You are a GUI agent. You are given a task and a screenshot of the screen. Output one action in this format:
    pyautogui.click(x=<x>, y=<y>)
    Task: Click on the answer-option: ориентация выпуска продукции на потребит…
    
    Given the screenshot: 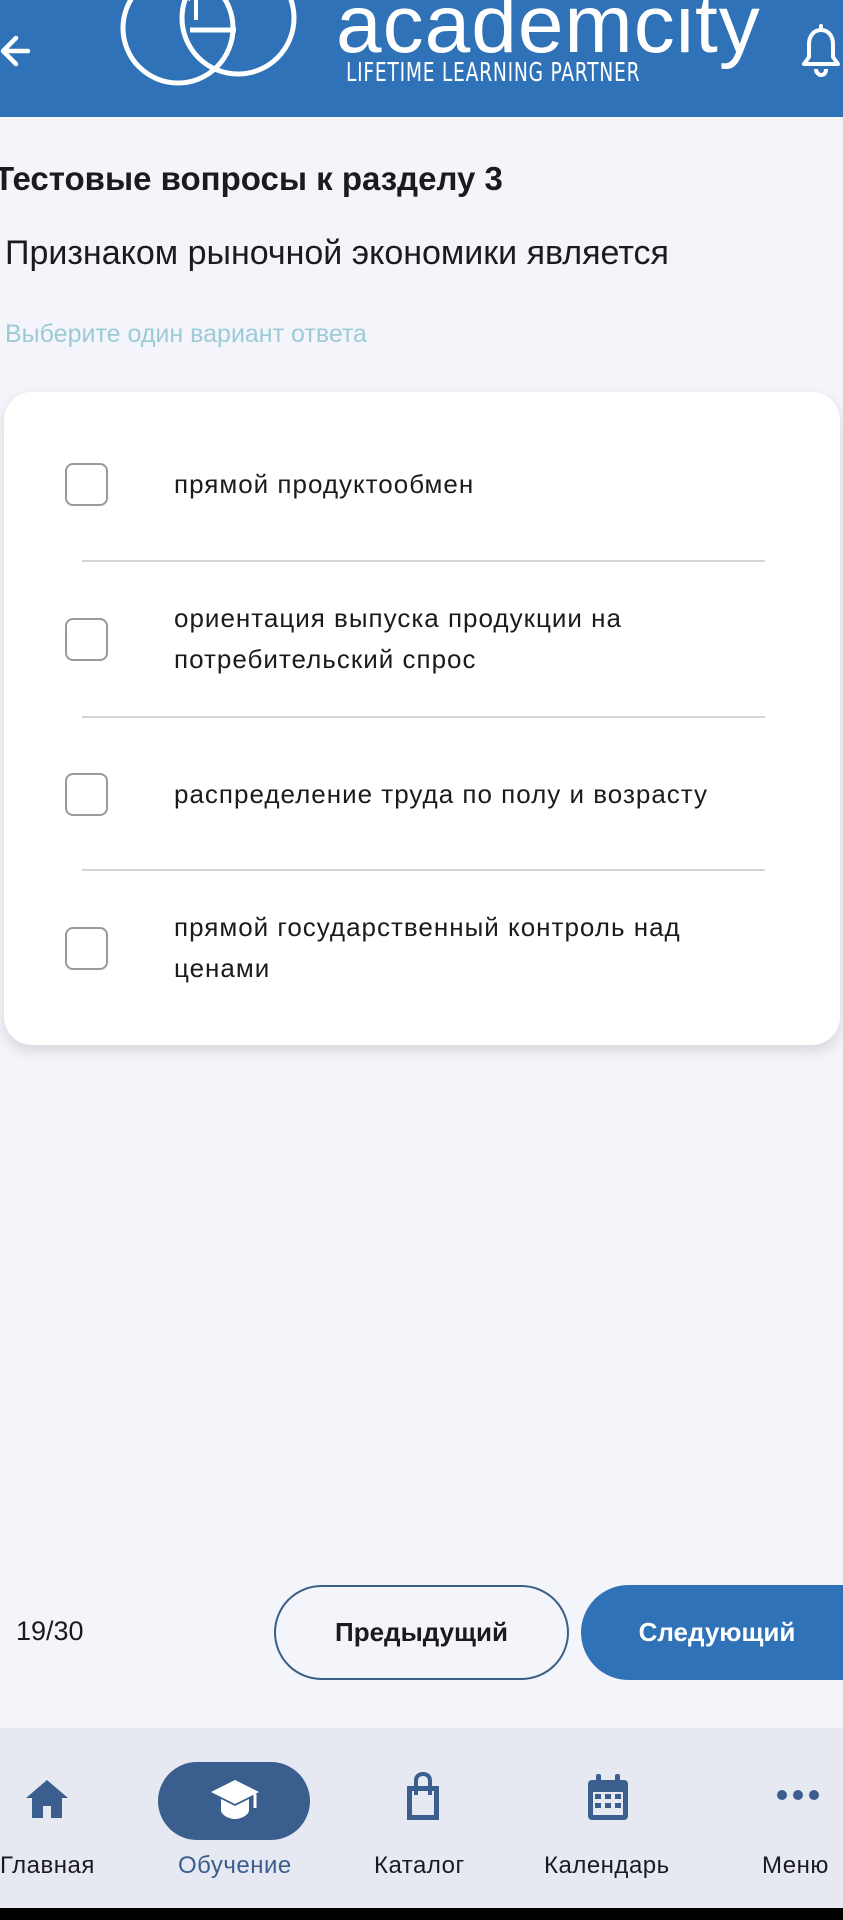 What is the action you would take?
    pyautogui.click(x=422, y=639)
    